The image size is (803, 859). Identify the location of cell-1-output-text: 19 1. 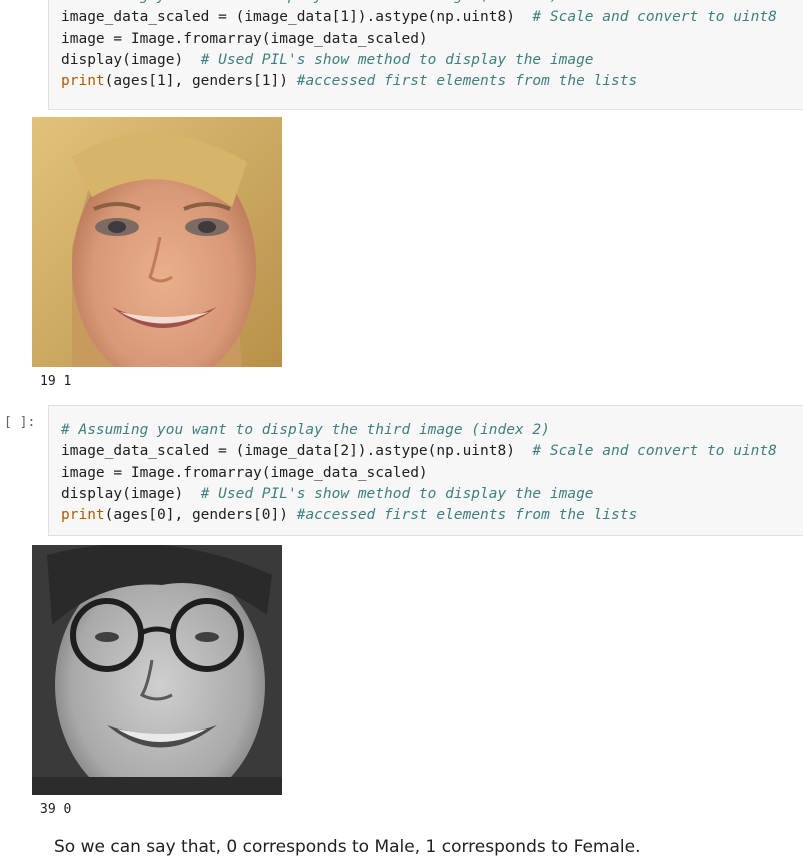
(56, 381).